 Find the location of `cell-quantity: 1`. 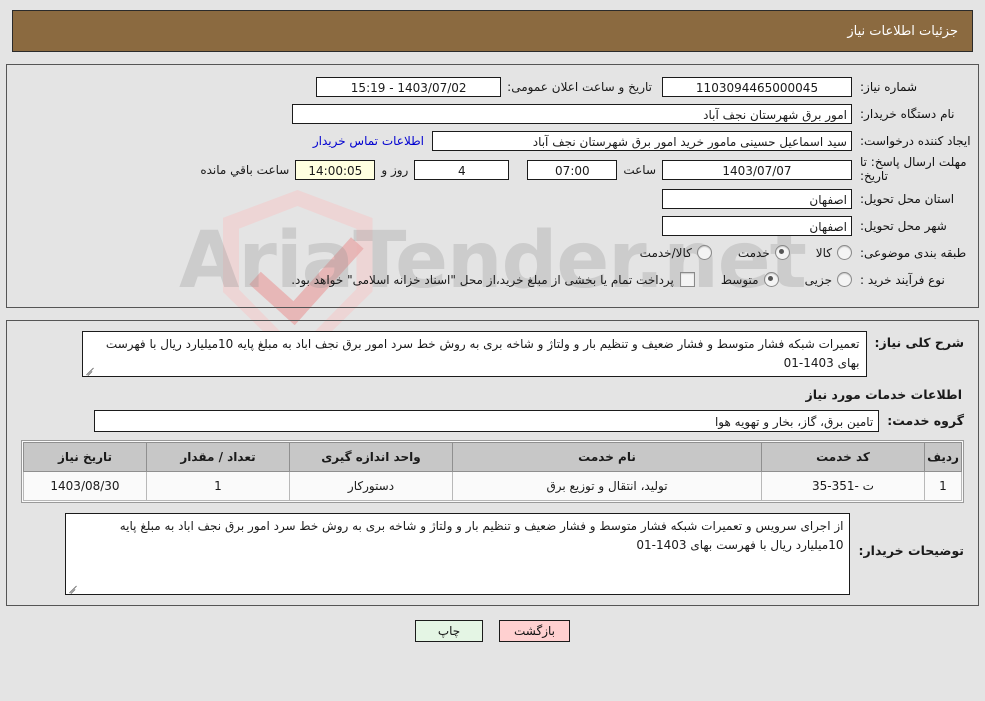

cell-quantity: 1 is located at coordinates (218, 485).